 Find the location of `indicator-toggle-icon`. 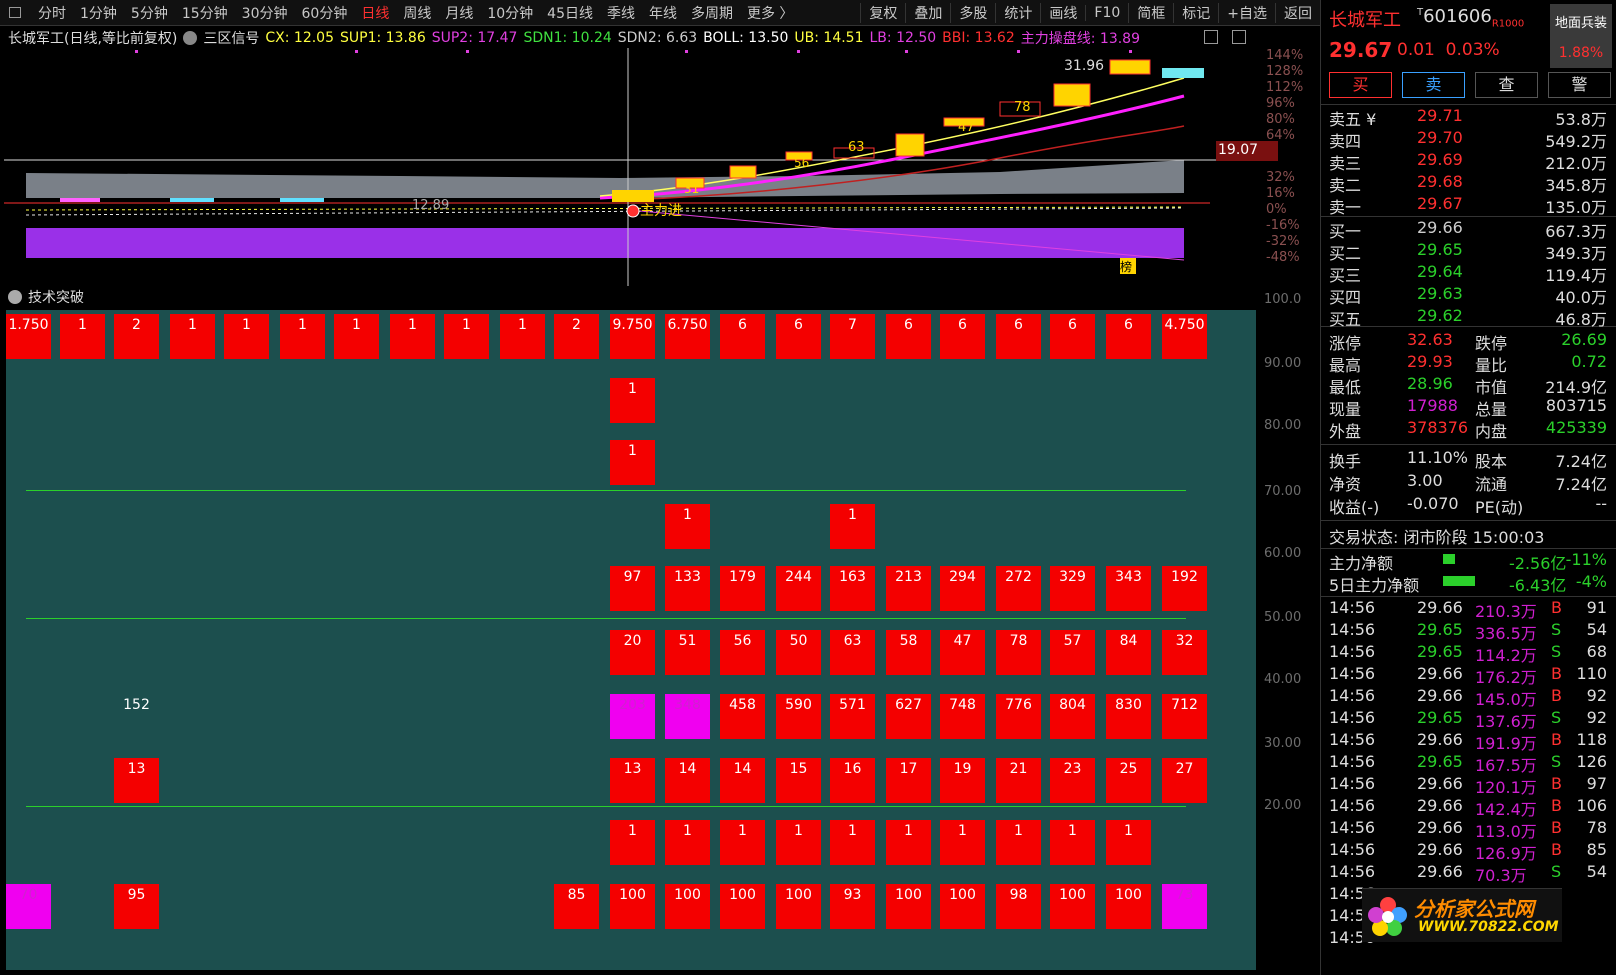

indicator-toggle-icon is located at coordinates (190, 38).